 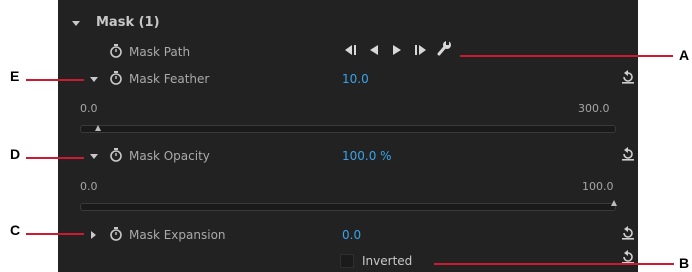 I want to click on callout-label-b: B, so click(x=684, y=263).